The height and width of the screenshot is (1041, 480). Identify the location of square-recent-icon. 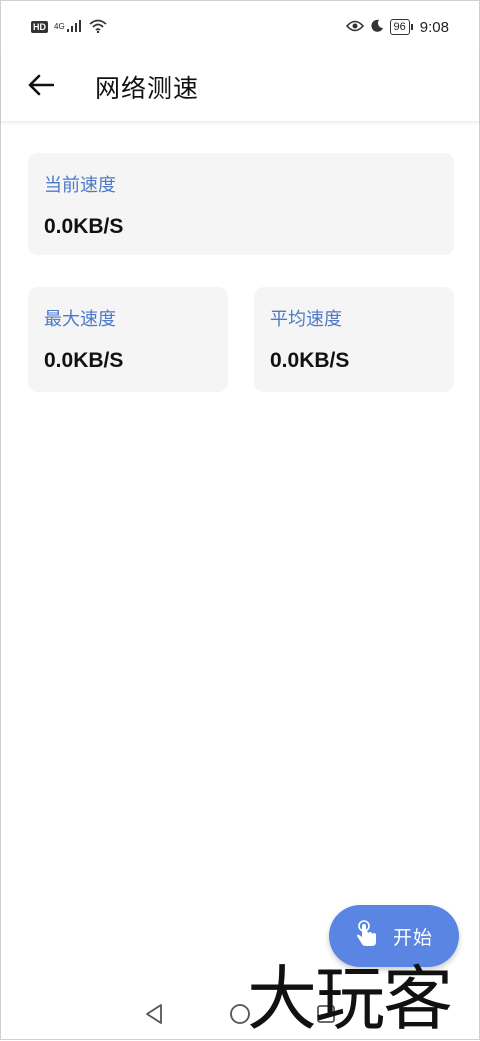
(326, 1016).